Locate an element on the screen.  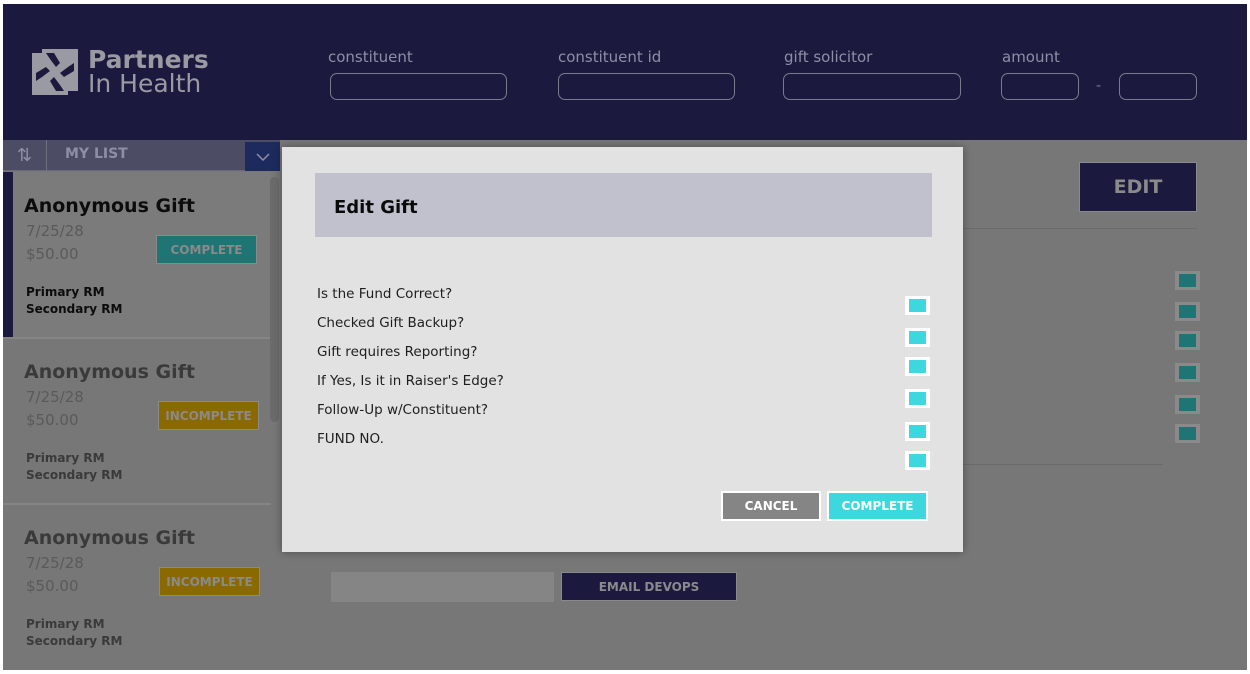
email-devops-button: EMAIL DEVOPS is located at coordinates (649, 586).